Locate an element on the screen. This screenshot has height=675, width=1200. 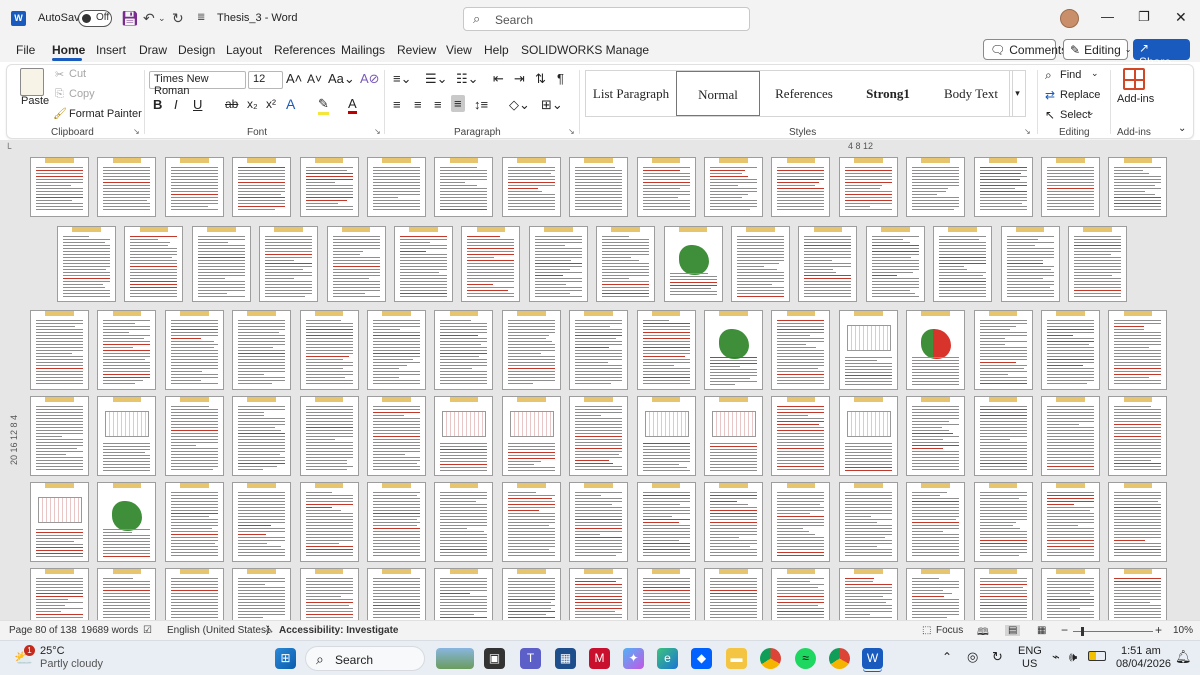
print-layout-icon: ▤ is located at coordinates (1013, 630).